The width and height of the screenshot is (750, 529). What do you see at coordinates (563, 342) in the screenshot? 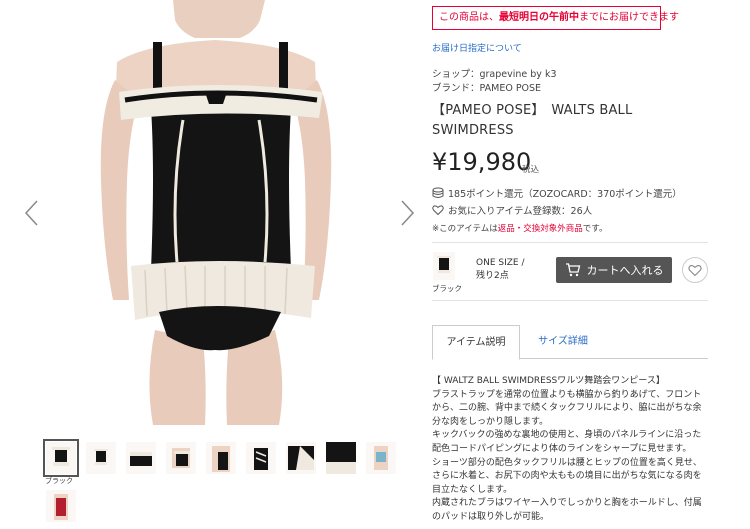
I see `tab-size-detail: サイズ詳細` at bounding box center [563, 342].